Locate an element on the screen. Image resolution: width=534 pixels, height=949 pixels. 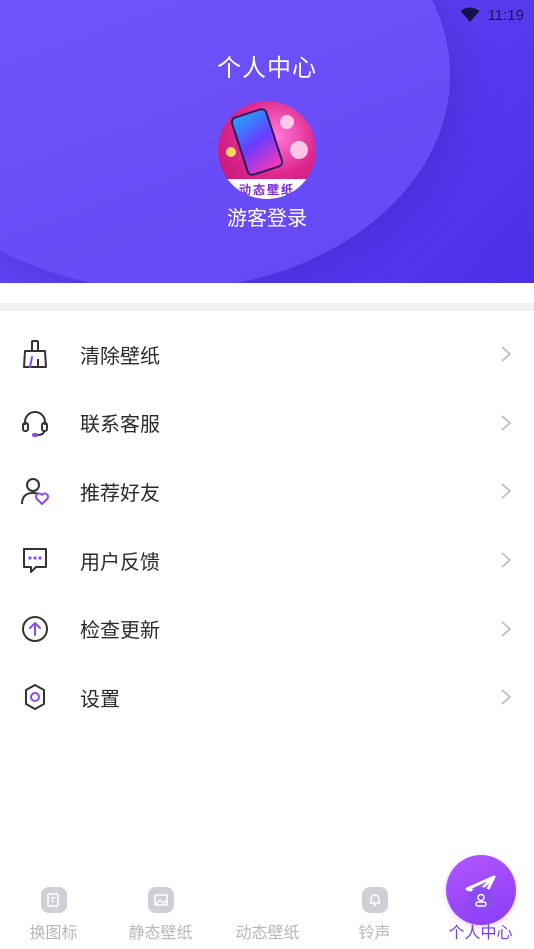
guest-login-link: 游客登录 is located at coordinates (267, 216).